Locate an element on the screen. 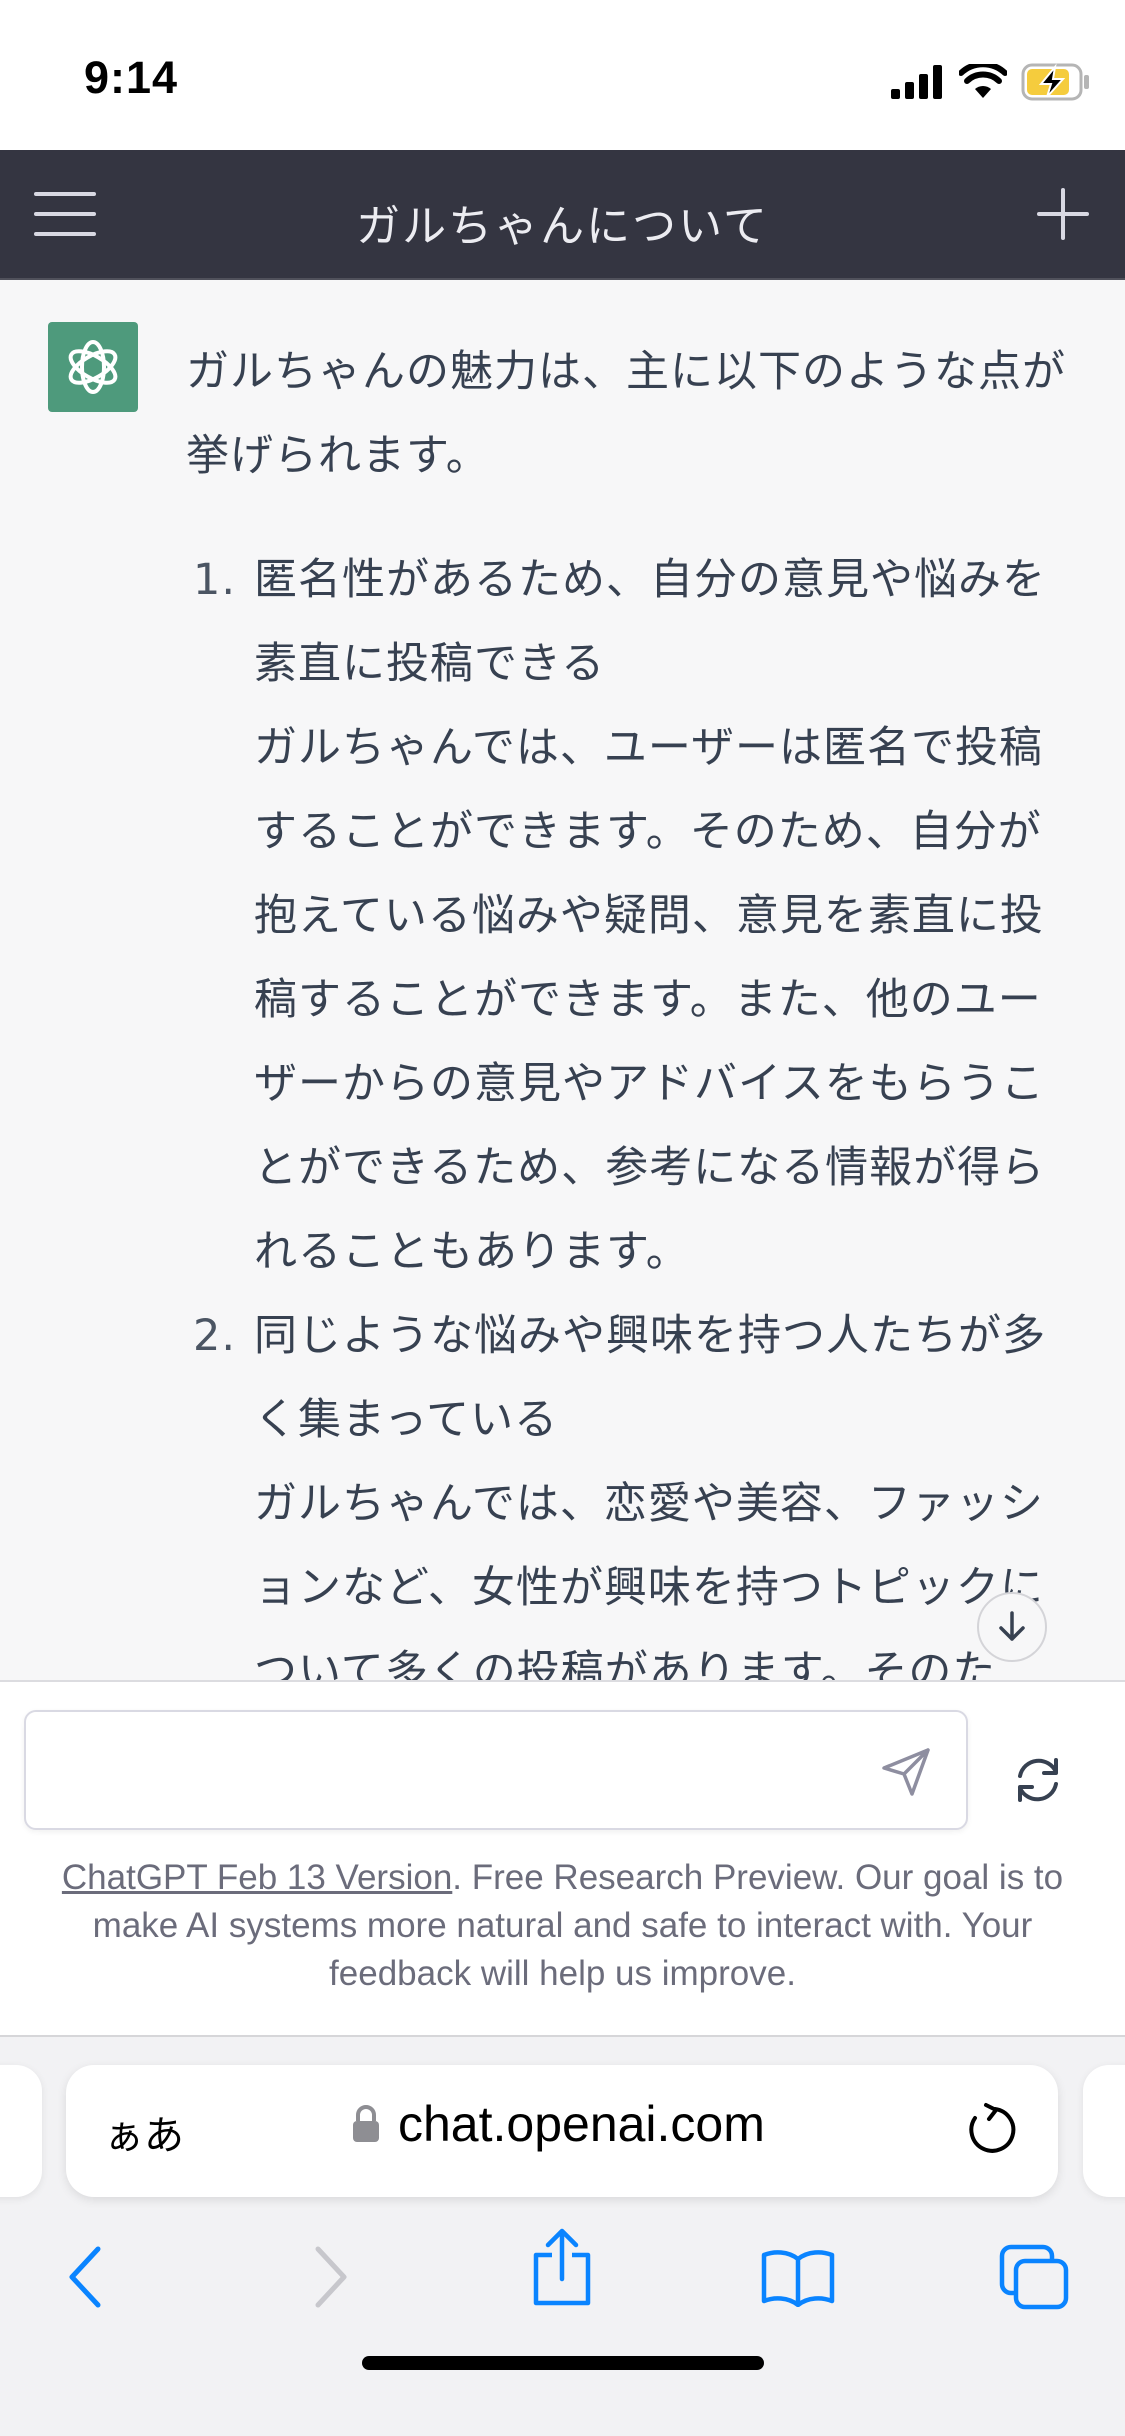 The image size is (1125, 2436). status-time: 9:14 is located at coordinates (131, 77).